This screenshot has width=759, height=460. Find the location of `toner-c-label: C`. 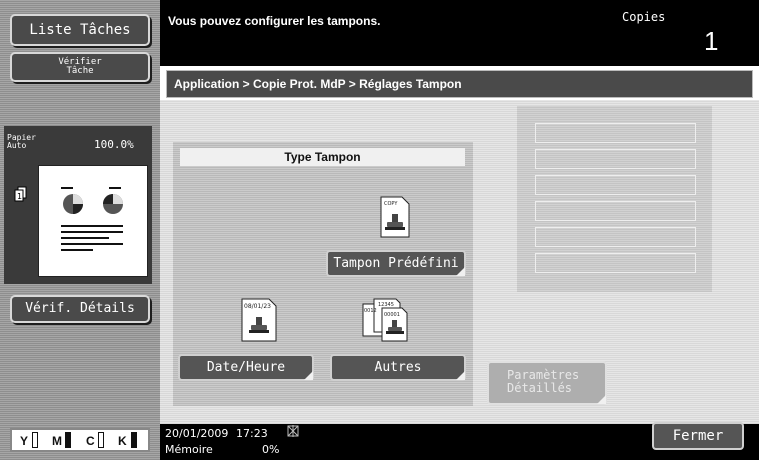

toner-c-label: C is located at coordinates (90, 441).